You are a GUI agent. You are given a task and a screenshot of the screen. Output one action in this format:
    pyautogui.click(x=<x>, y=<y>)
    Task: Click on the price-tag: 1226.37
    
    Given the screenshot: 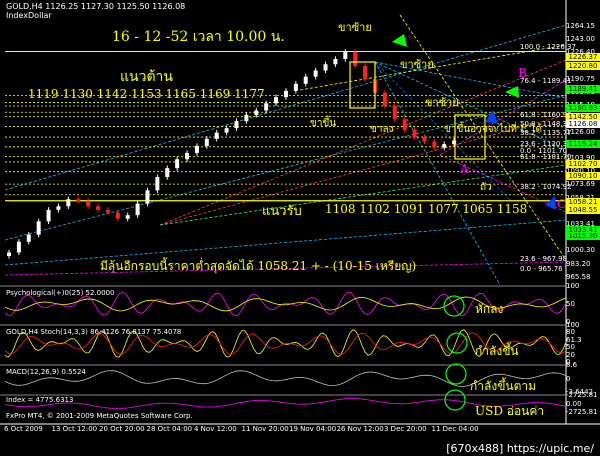 What is the action you would take?
    pyautogui.click(x=583, y=57)
    